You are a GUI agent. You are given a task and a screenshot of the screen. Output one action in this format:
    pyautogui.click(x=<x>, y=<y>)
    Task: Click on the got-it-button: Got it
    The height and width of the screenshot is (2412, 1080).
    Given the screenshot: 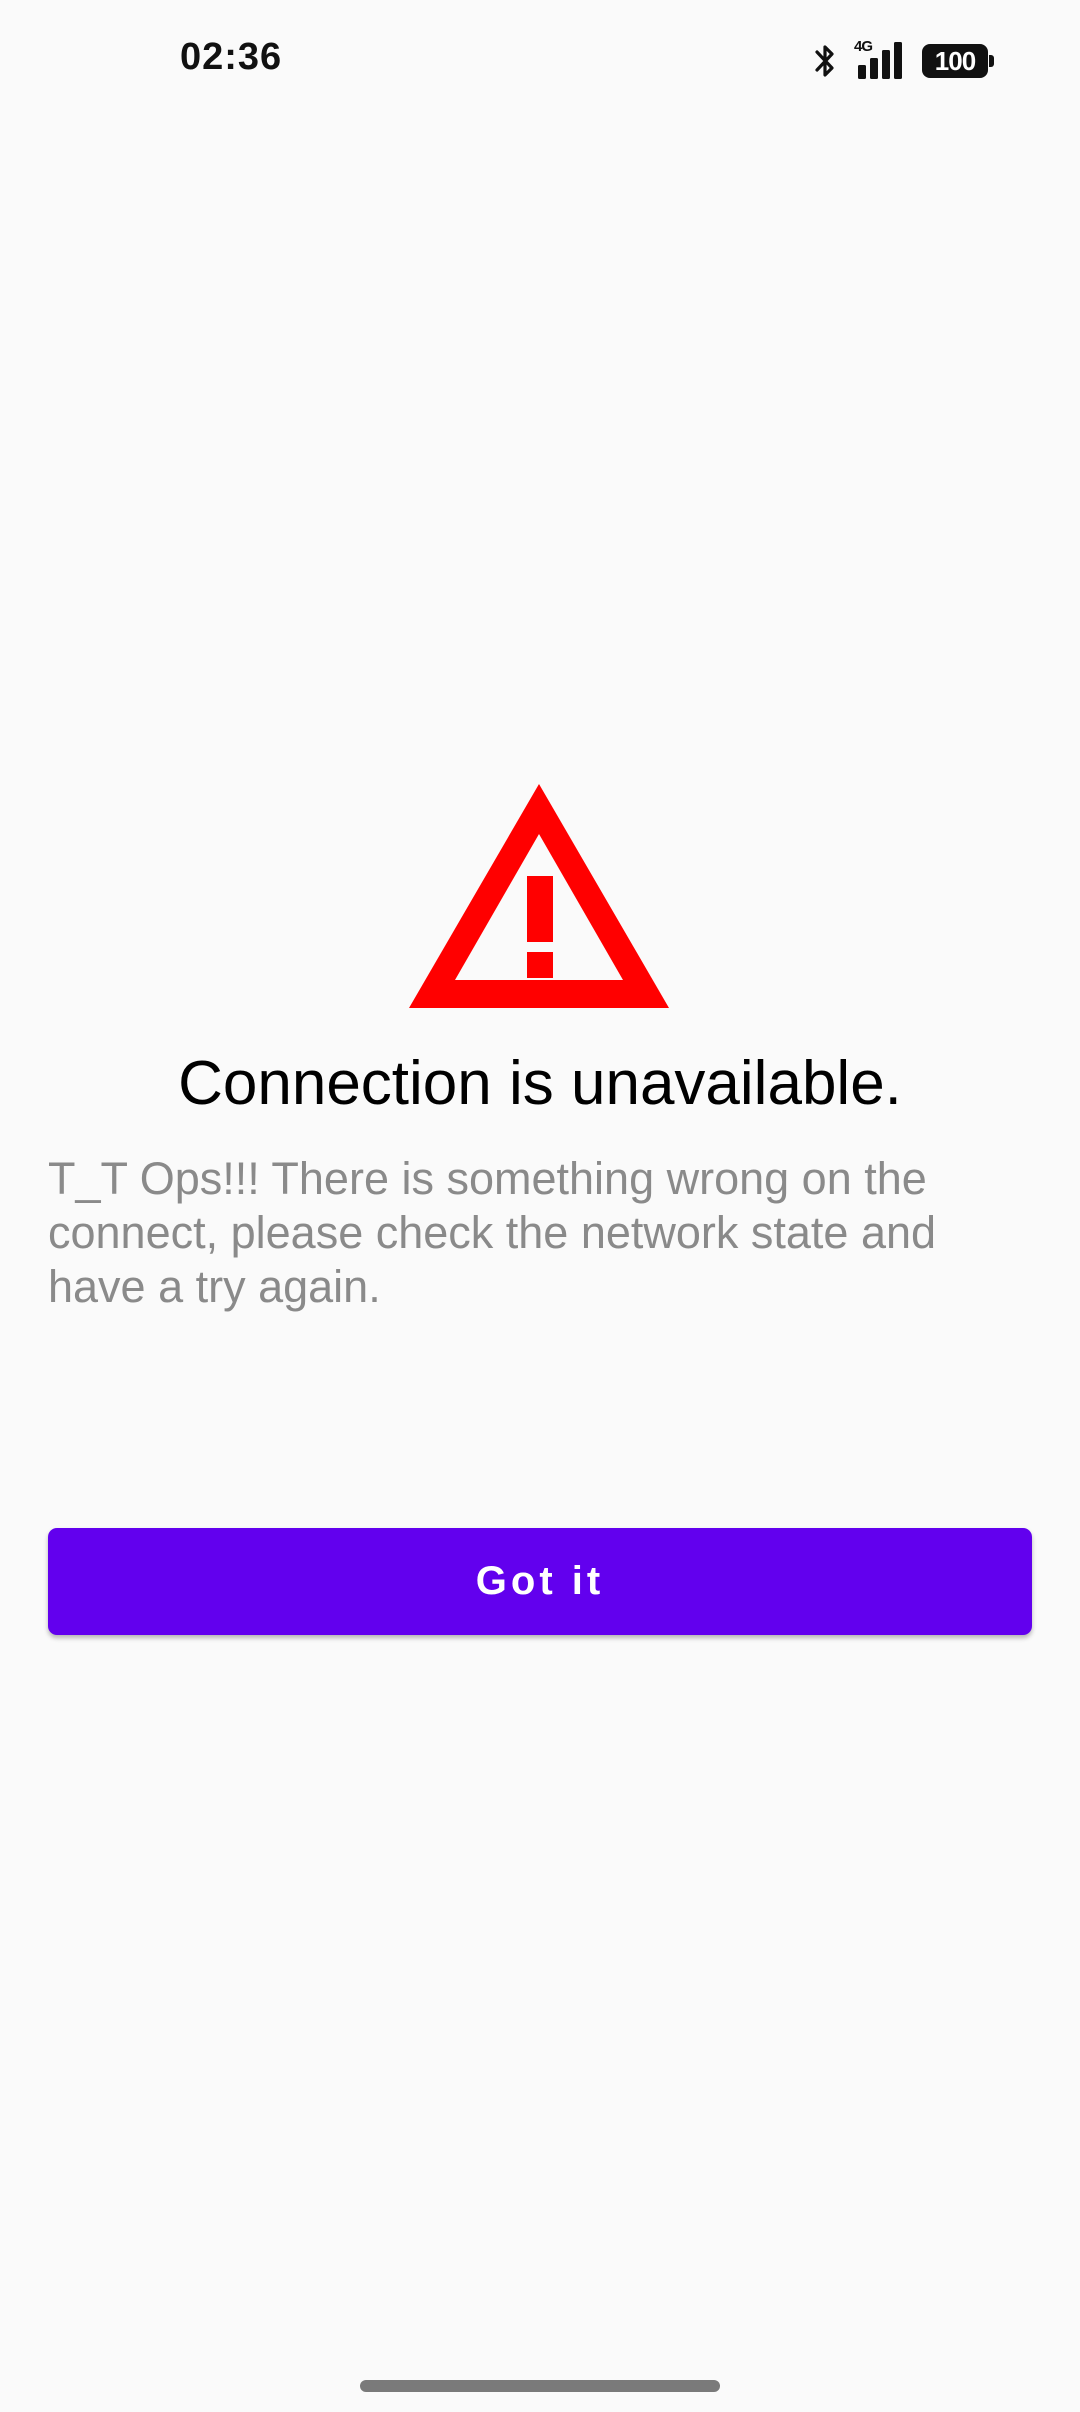 What is the action you would take?
    pyautogui.click(x=540, y=1581)
    